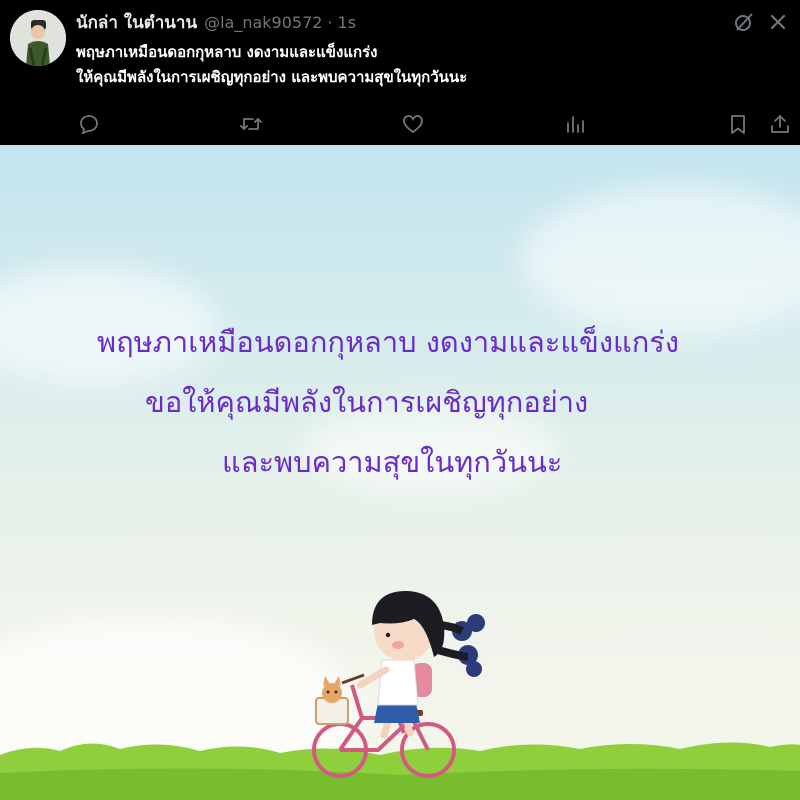  Describe the element at coordinates (227, 52) in the screenshot. I see `tweet-text-line: พฤษภาเหมือนดอกกุหลาบ งดงามและแข็งแกร่ง` at that location.